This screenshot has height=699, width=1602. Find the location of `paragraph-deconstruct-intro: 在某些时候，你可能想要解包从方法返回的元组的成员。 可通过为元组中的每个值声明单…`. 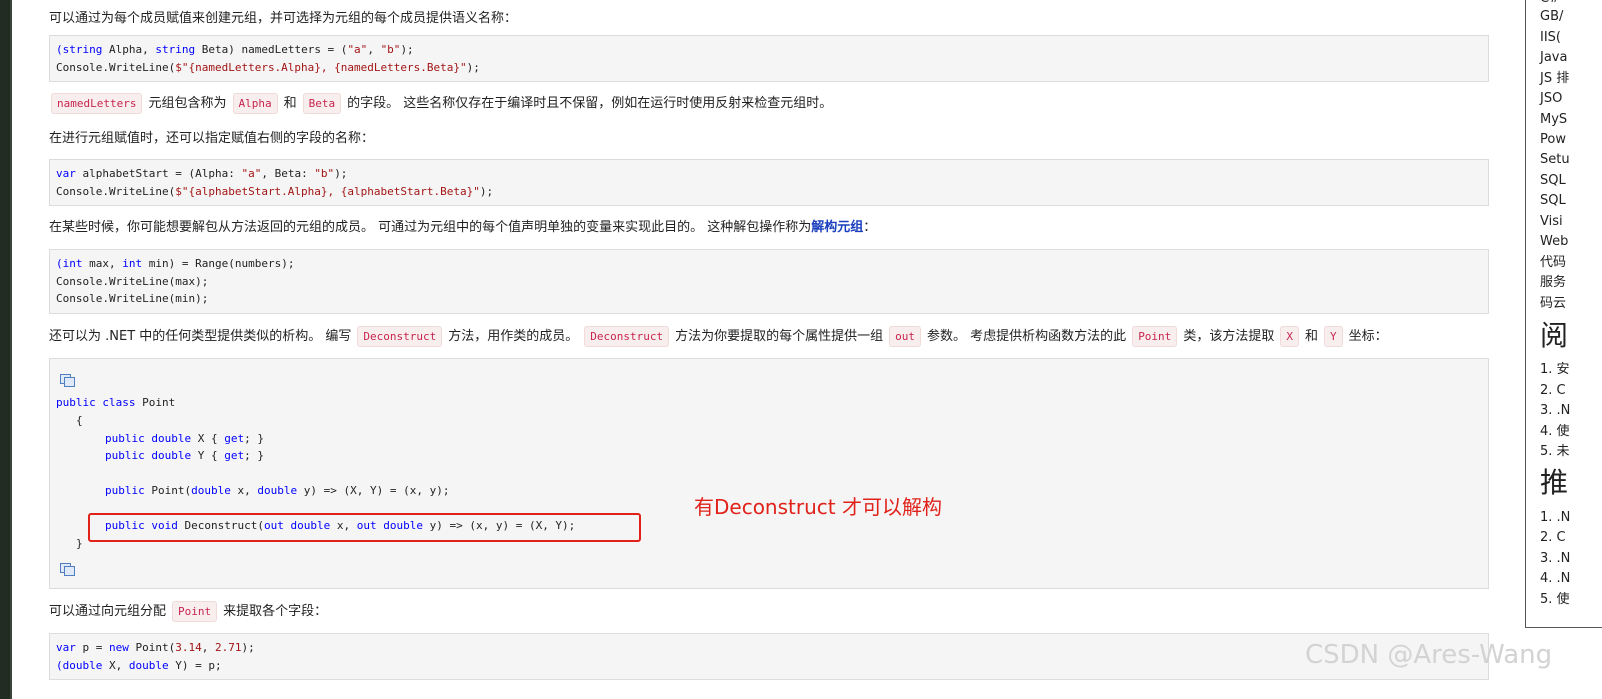

paragraph-deconstruct-intro: 在某些时候，你可能想要解包从方法返回的元组的成员。 可通过为元组中的每个值声明单… is located at coordinates (462, 228).